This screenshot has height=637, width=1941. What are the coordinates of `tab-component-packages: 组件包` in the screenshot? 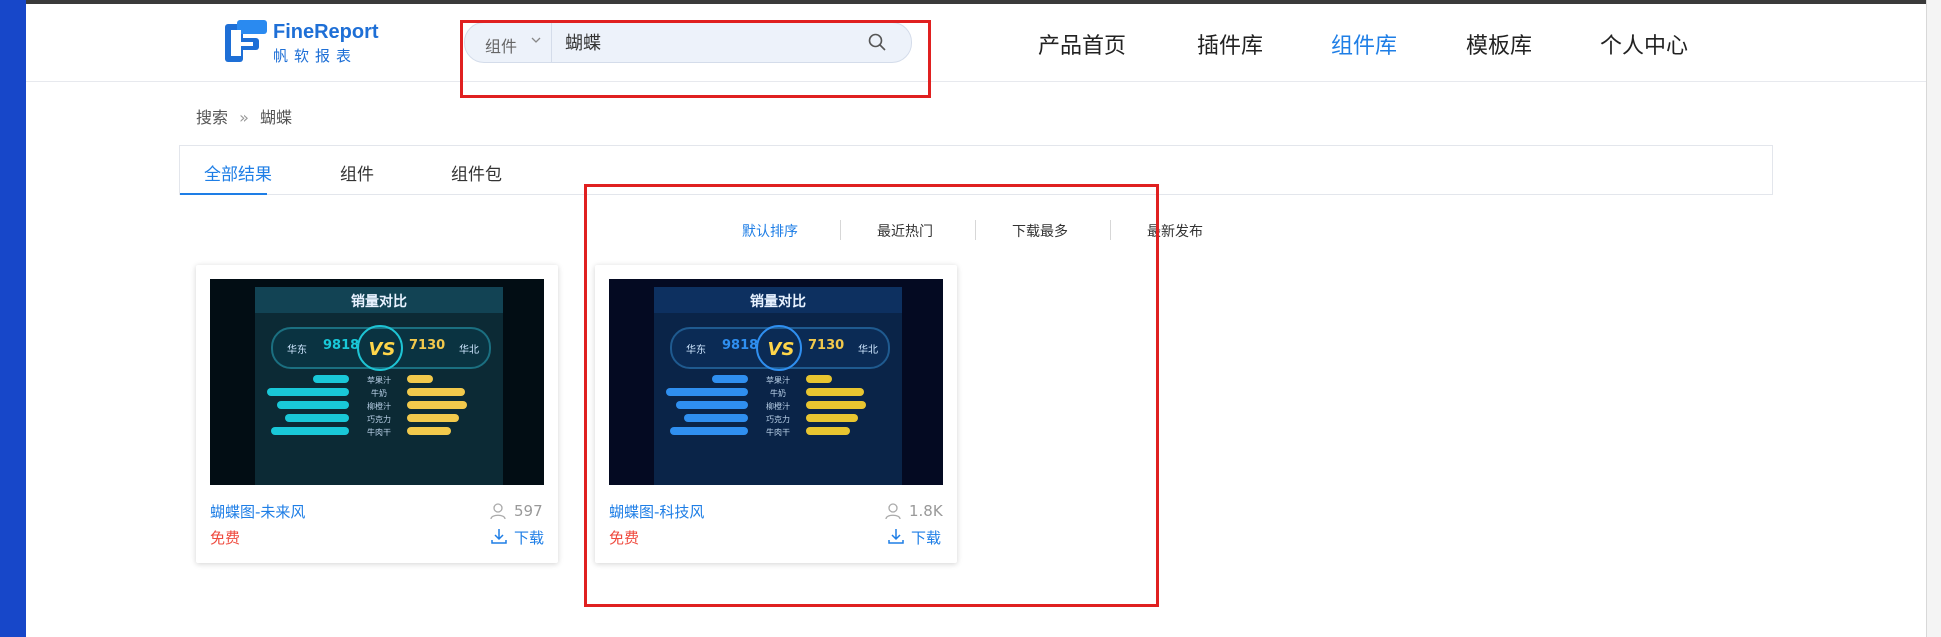 It's located at (476, 172).